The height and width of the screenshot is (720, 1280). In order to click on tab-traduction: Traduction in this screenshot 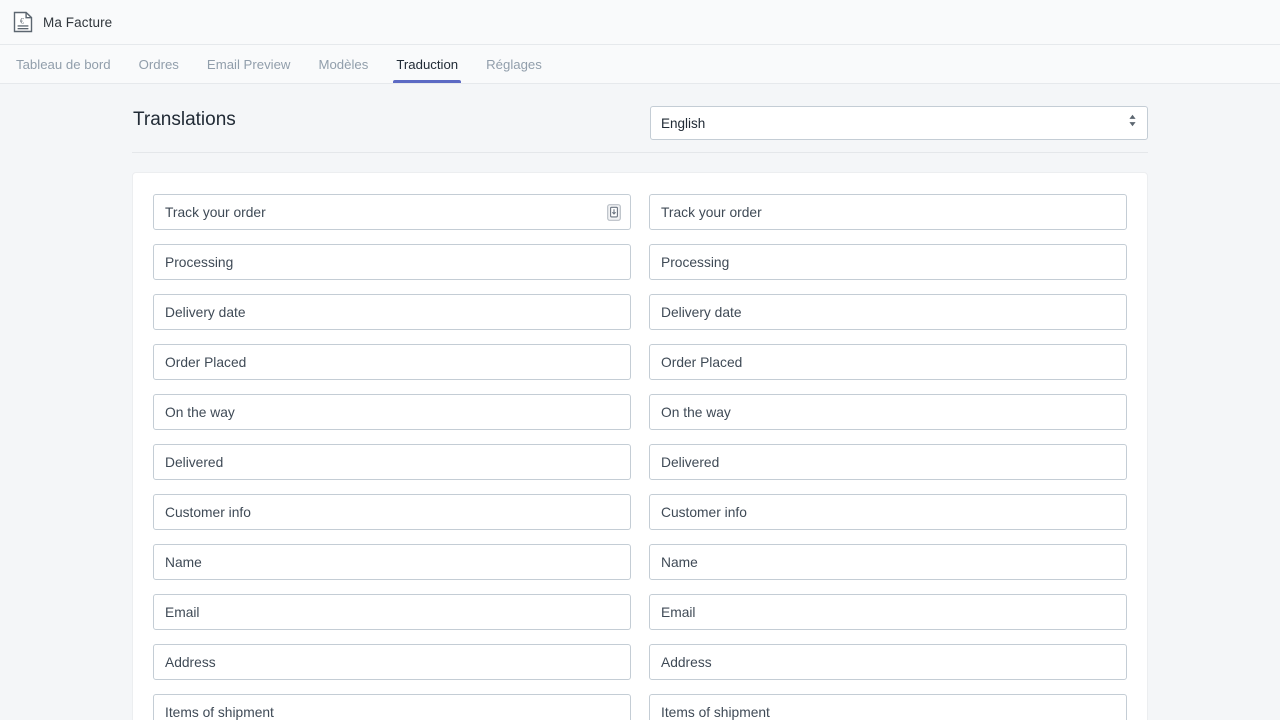, I will do `click(427, 64)`.